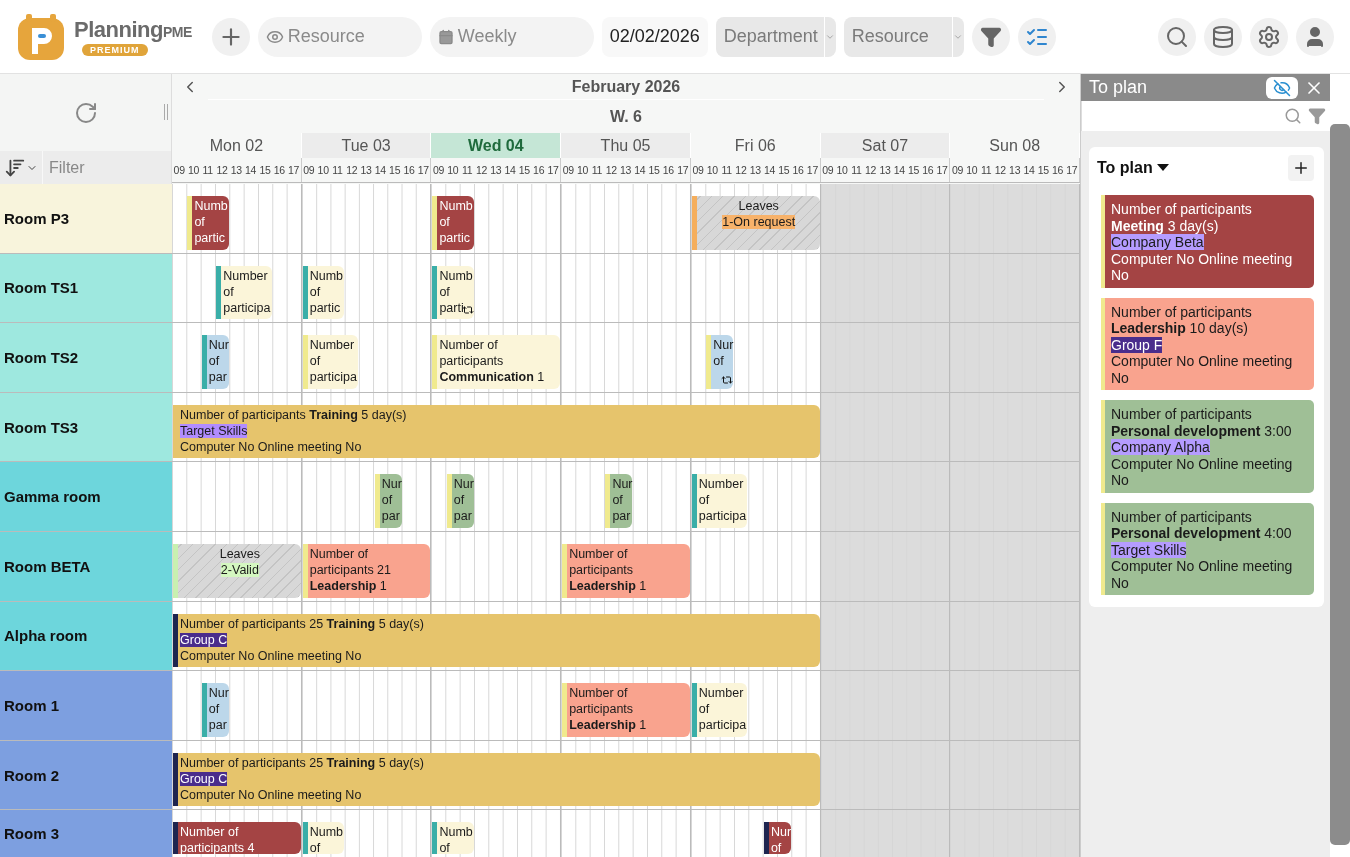 This screenshot has height=857, width=1350. What do you see at coordinates (106, 167) in the screenshot?
I see `filter-field: Filter` at bounding box center [106, 167].